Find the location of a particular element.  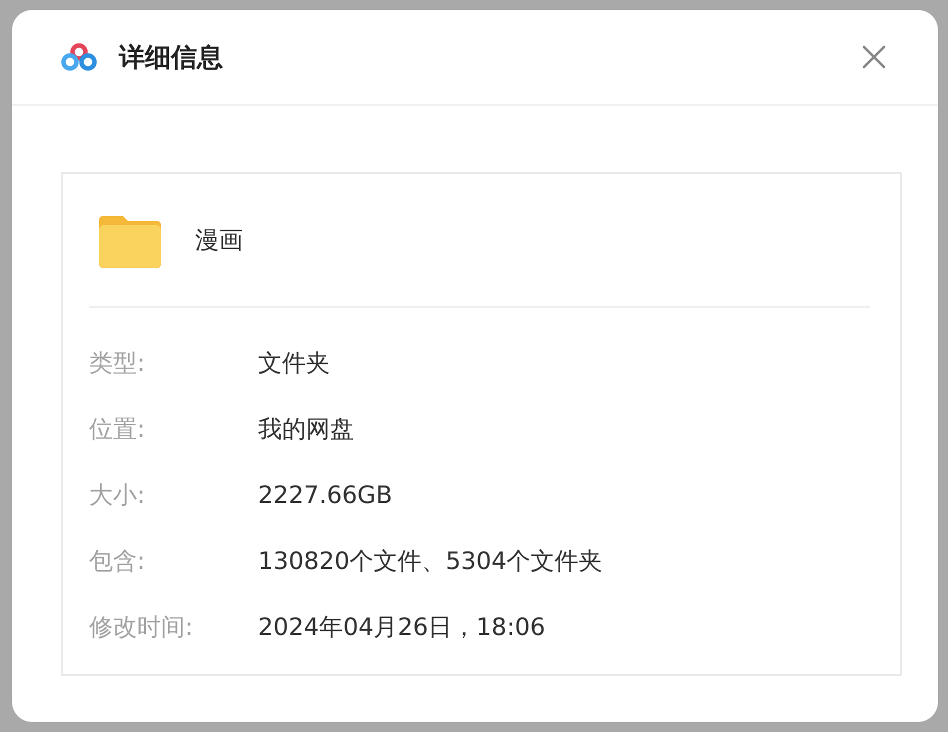

property-value: 130820个文件、5304个文件夹 is located at coordinates (430, 561).